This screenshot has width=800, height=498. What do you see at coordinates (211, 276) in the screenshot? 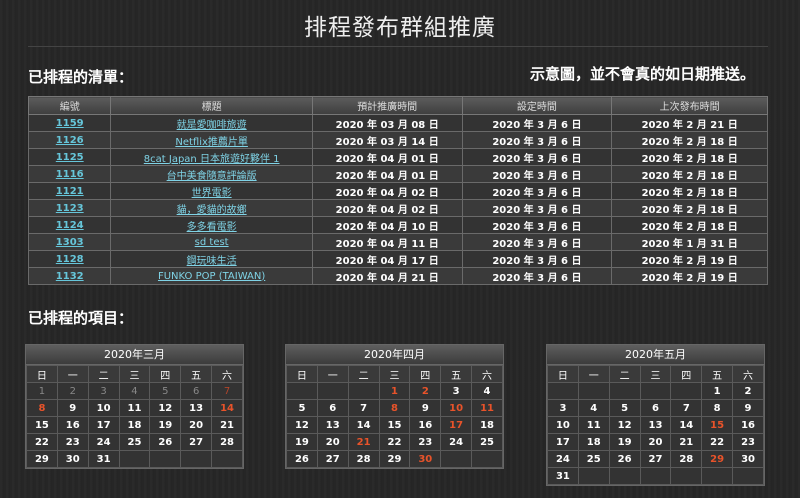
I see `item-title-link: FUNKO POP (TAIWAN)` at bounding box center [211, 276].